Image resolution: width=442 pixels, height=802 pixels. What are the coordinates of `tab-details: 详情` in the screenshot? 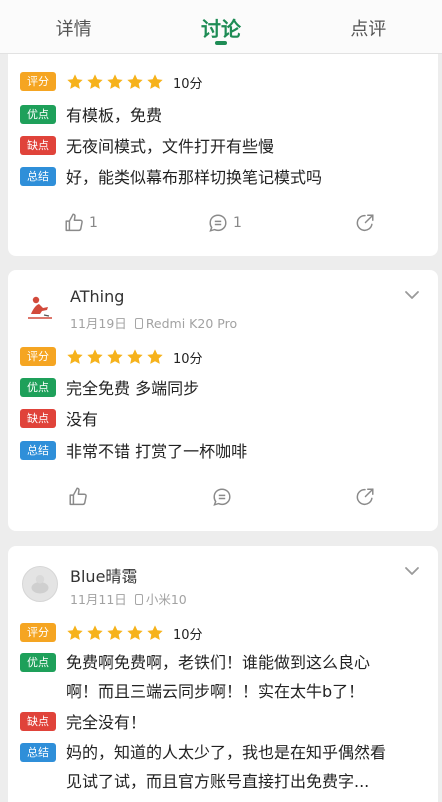 It's located at (73, 26).